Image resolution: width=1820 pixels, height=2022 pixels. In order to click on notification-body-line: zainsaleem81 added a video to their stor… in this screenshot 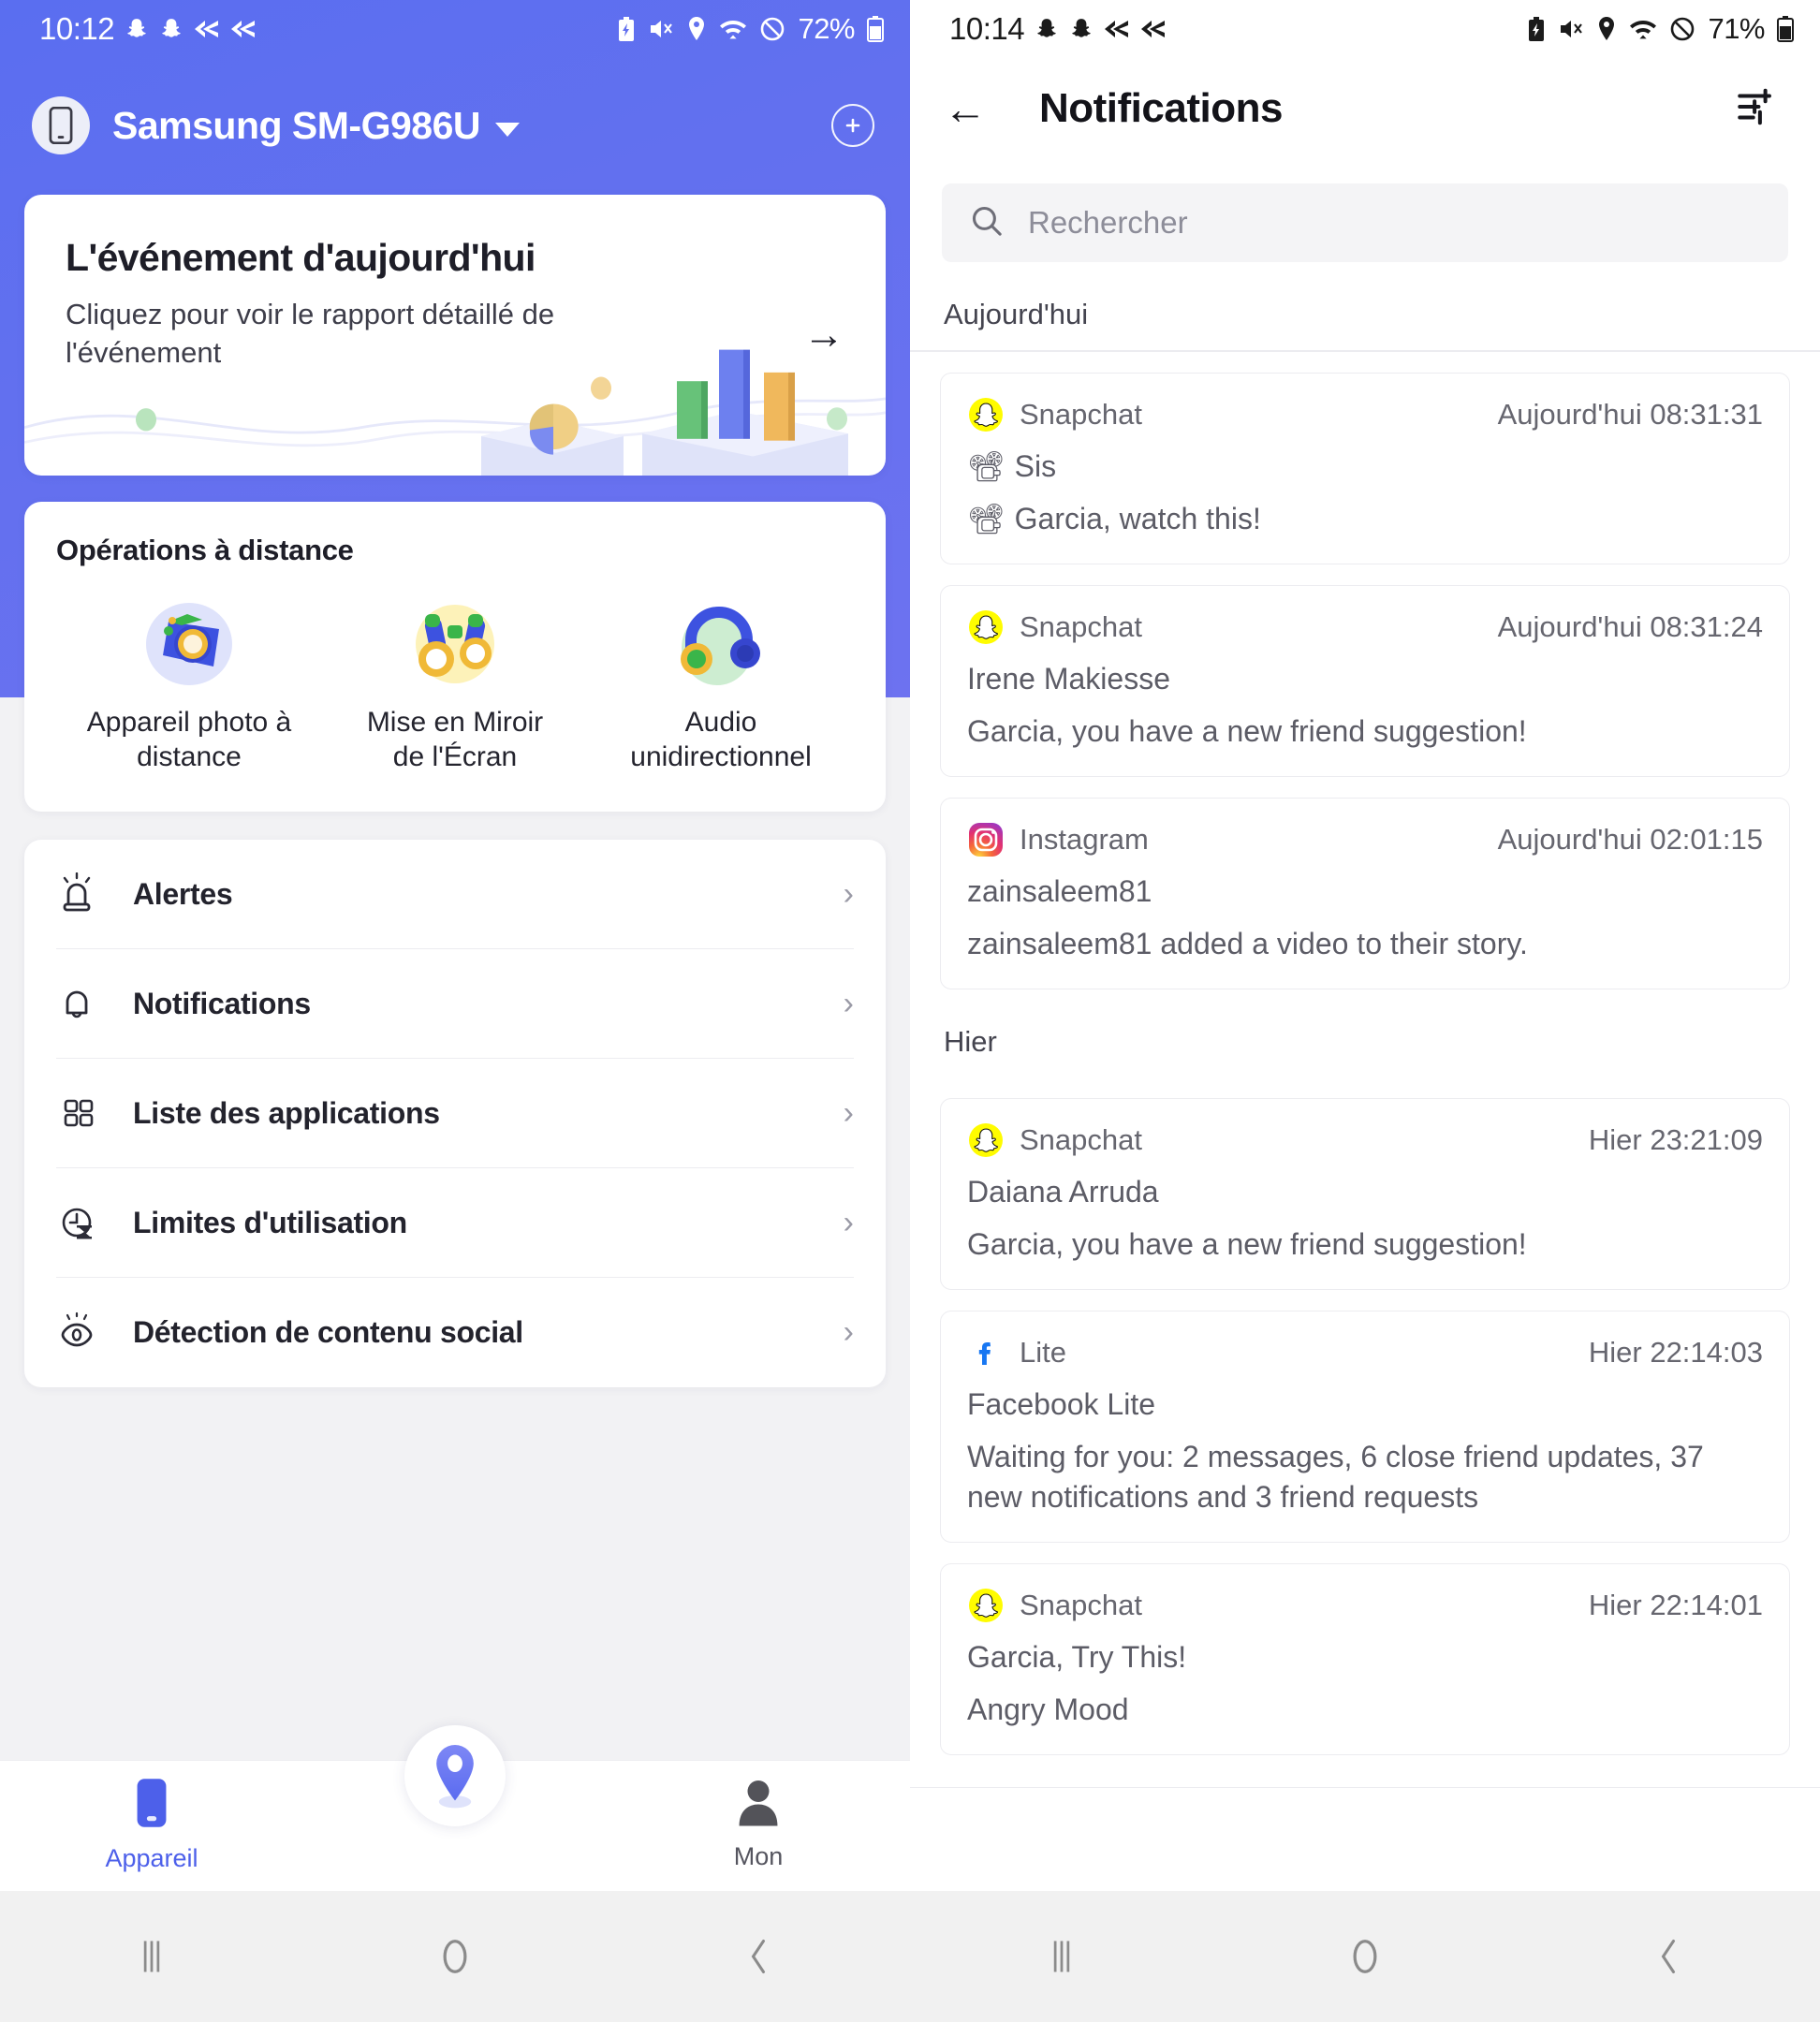, I will do `click(1247, 944)`.